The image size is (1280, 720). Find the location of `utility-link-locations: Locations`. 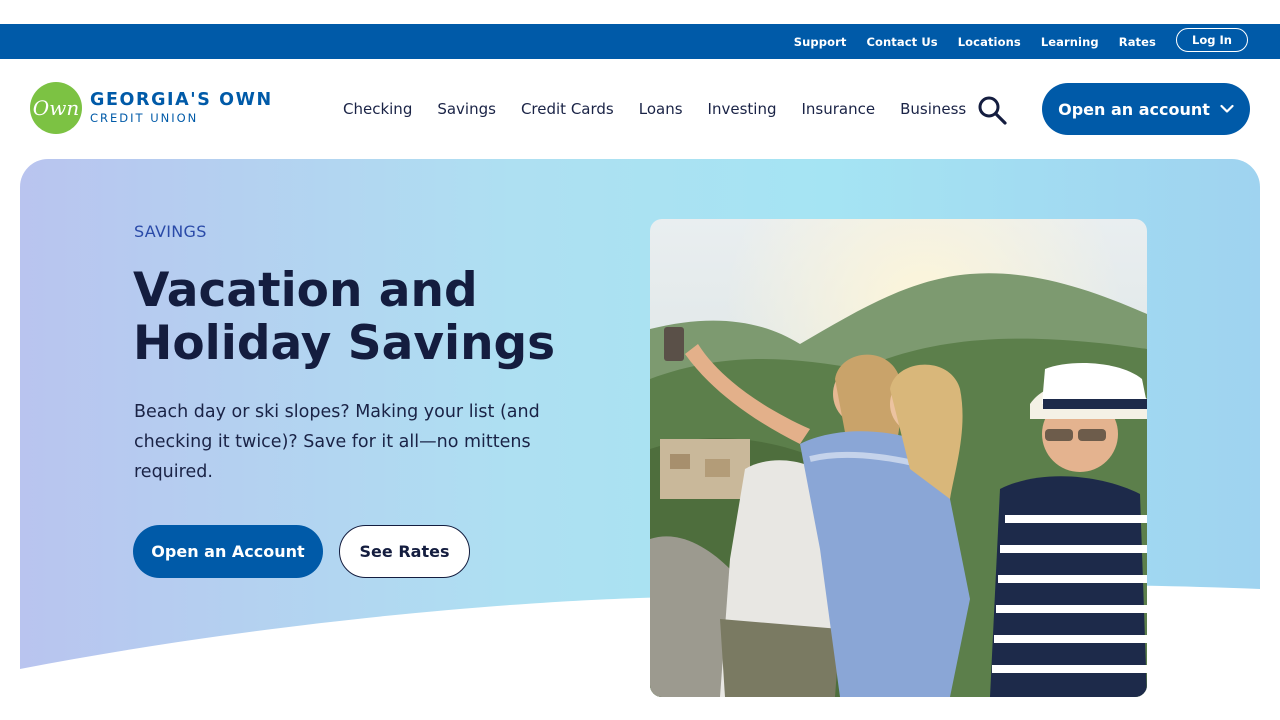

utility-link-locations: Locations is located at coordinates (989, 42).